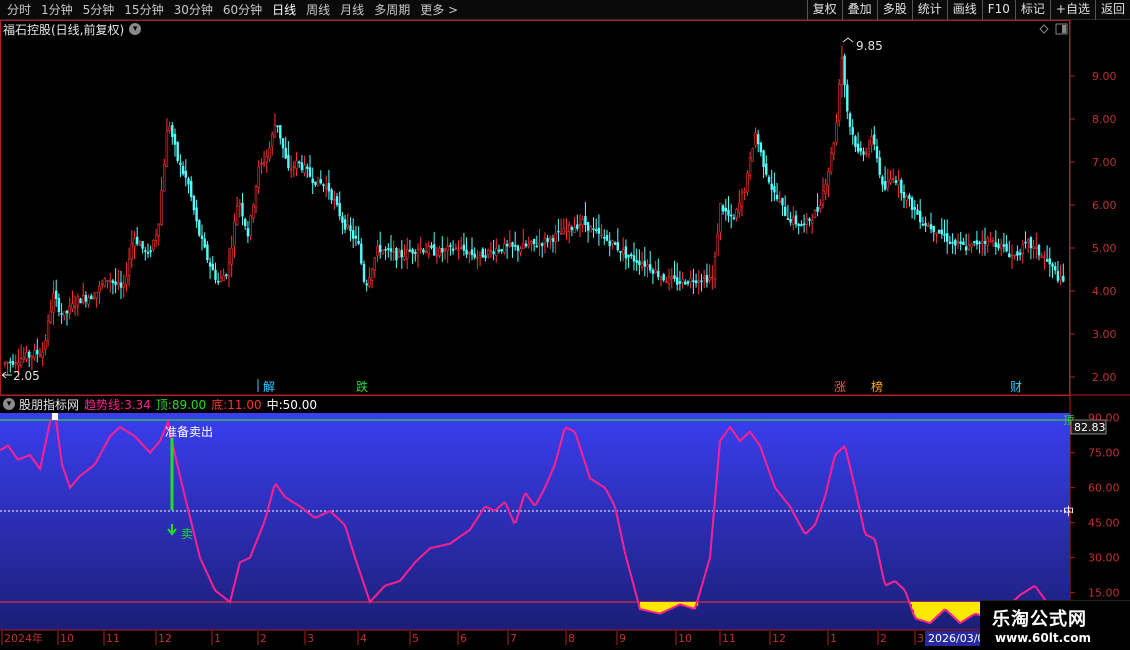 This screenshot has height=650, width=1130. Describe the element at coordinates (9, 404) in the screenshot. I see `indicator-toggle-icon: ▾` at that location.